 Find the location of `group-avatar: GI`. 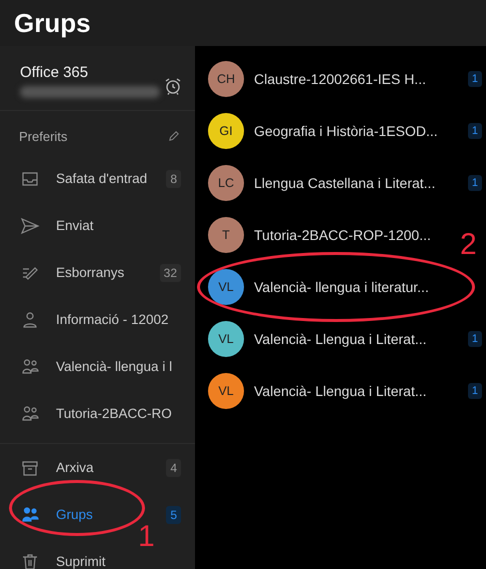

group-avatar: GI is located at coordinates (226, 131).